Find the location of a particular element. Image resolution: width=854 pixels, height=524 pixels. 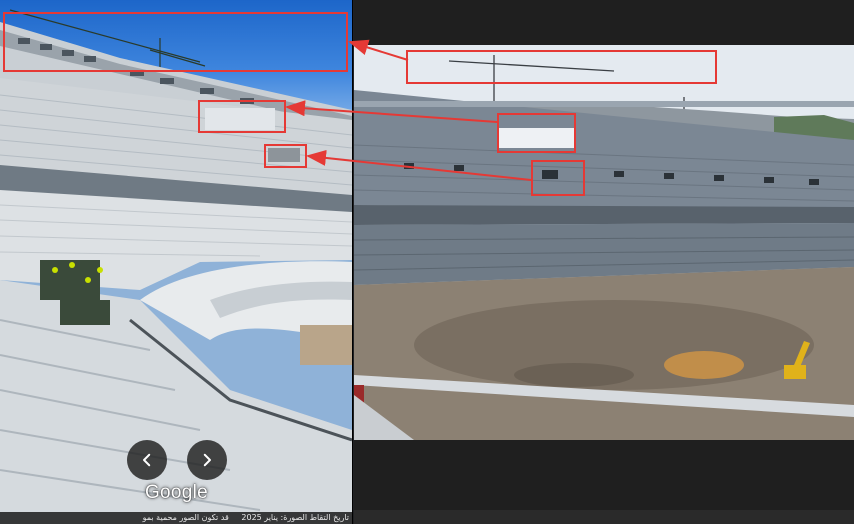

chevron-right-icon is located at coordinates (207, 460).